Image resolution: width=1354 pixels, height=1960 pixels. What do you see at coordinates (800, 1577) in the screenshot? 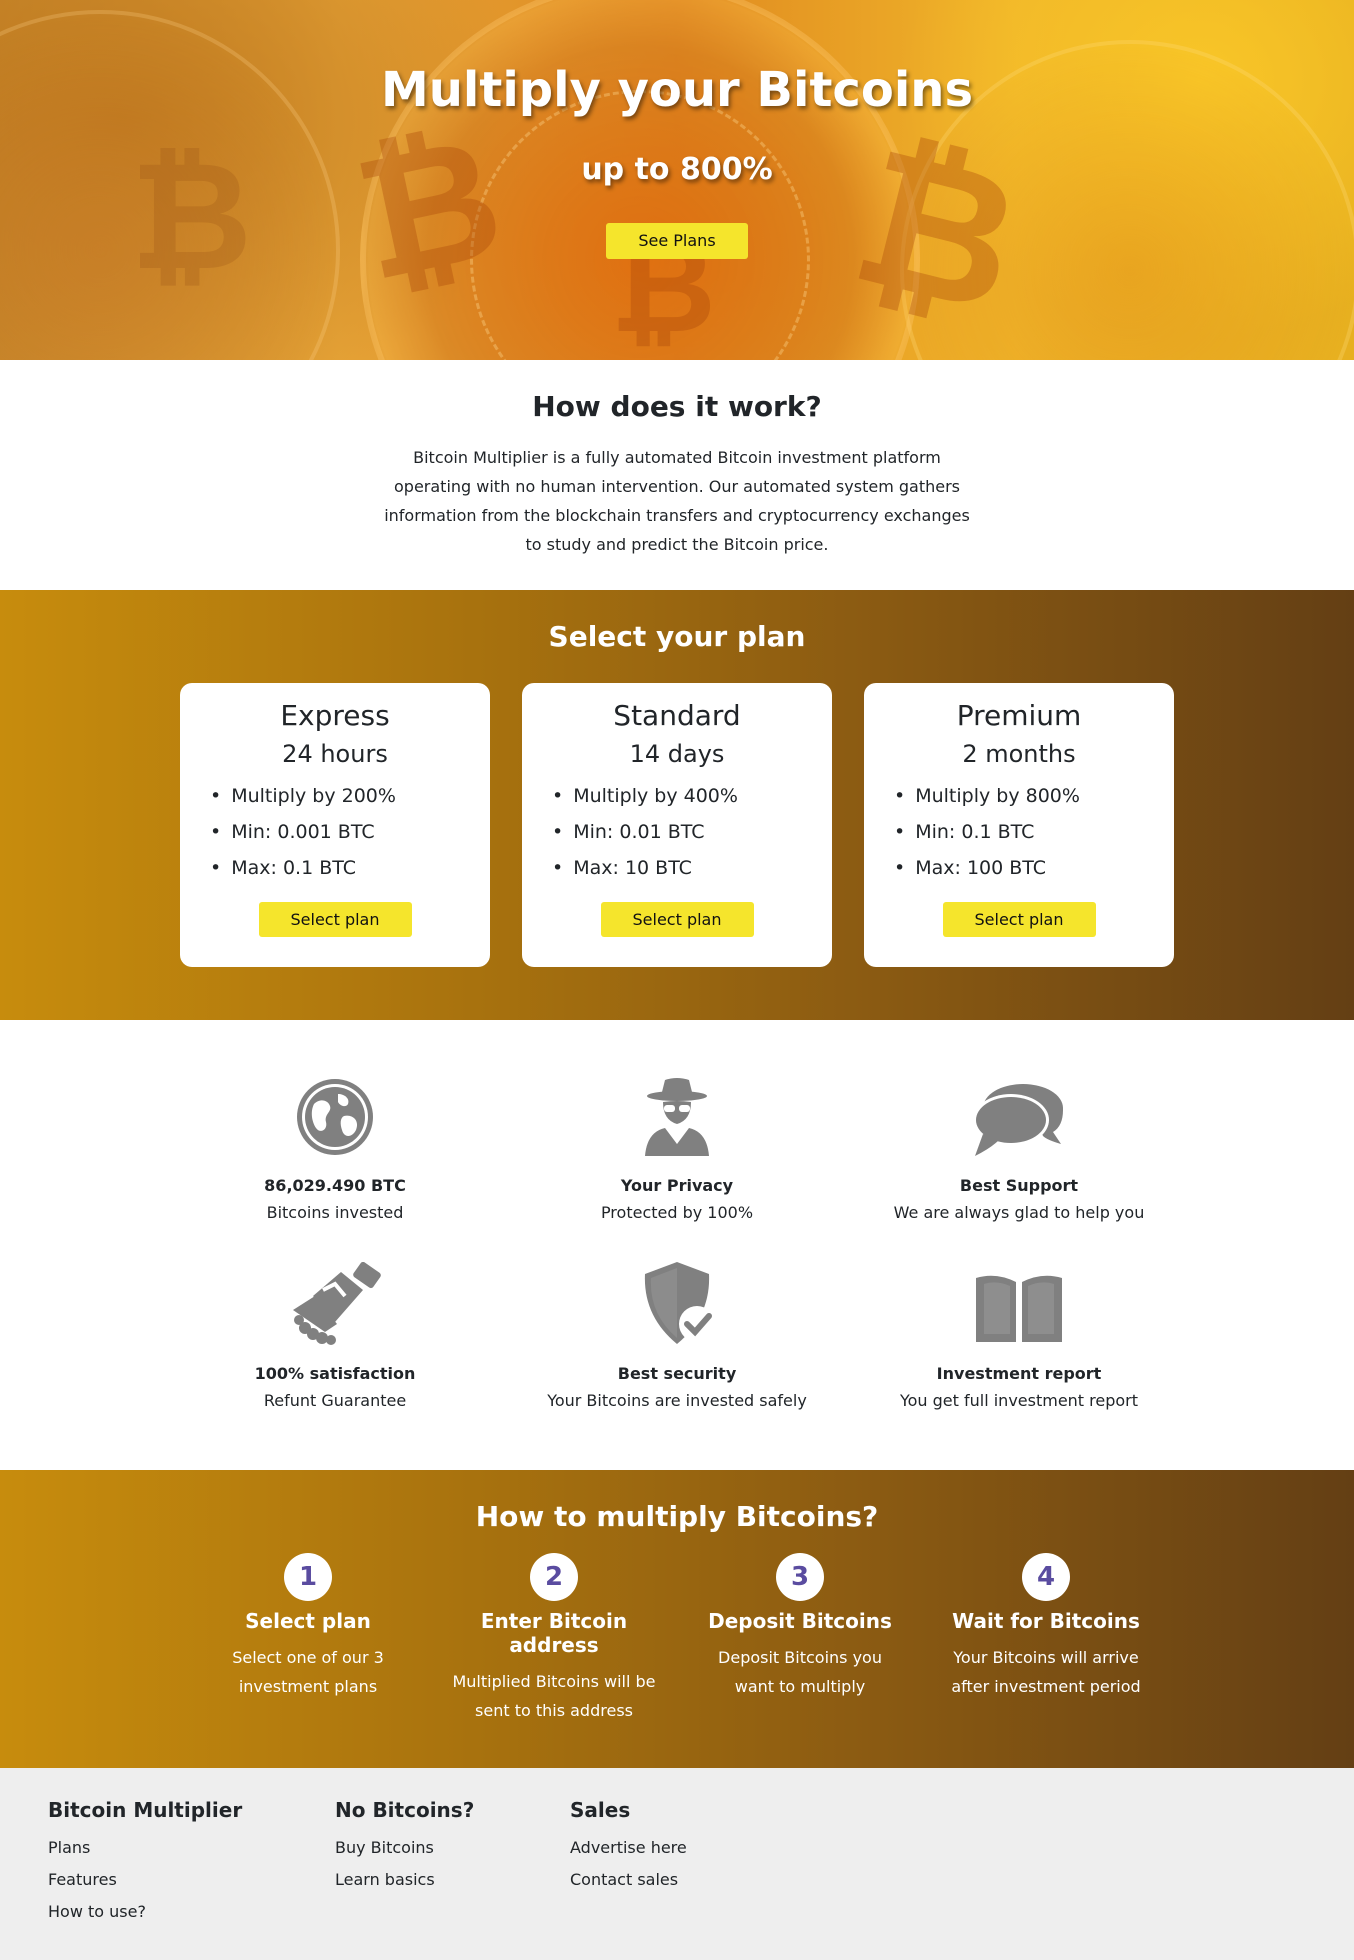
I see `step-number: 3` at bounding box center [800, 1577].